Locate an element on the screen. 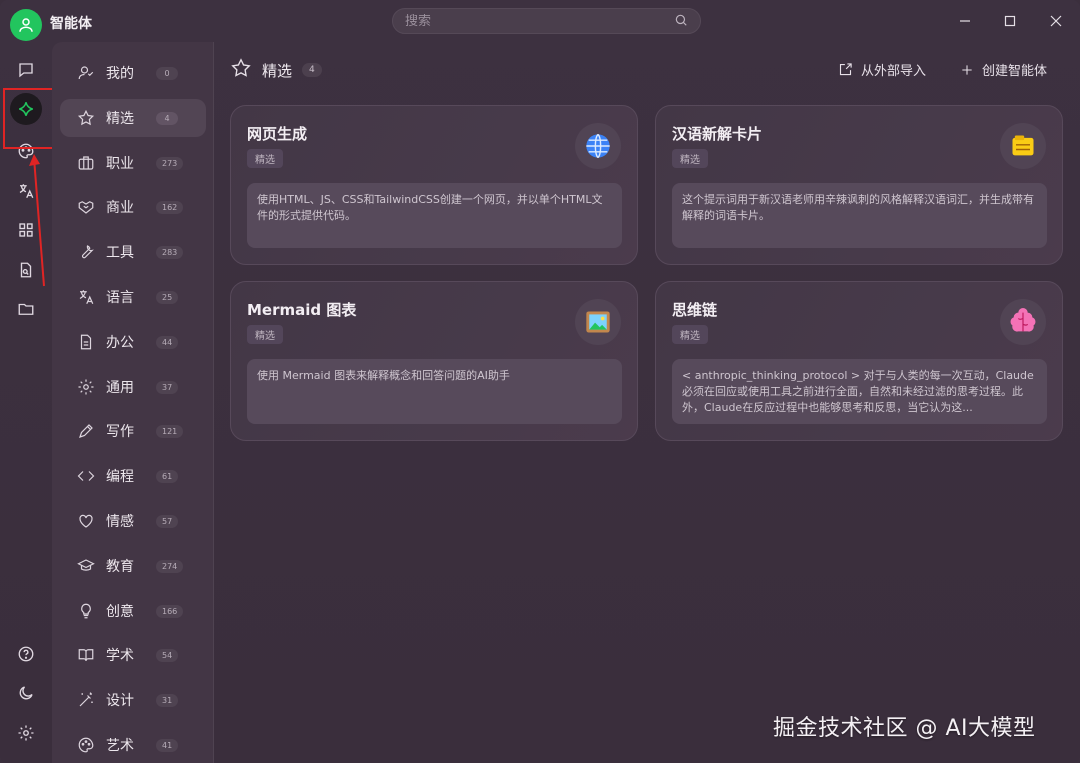 The width and height of the screenshot is (1080, 763). document-search-icon is located at coordinates (26, 270).